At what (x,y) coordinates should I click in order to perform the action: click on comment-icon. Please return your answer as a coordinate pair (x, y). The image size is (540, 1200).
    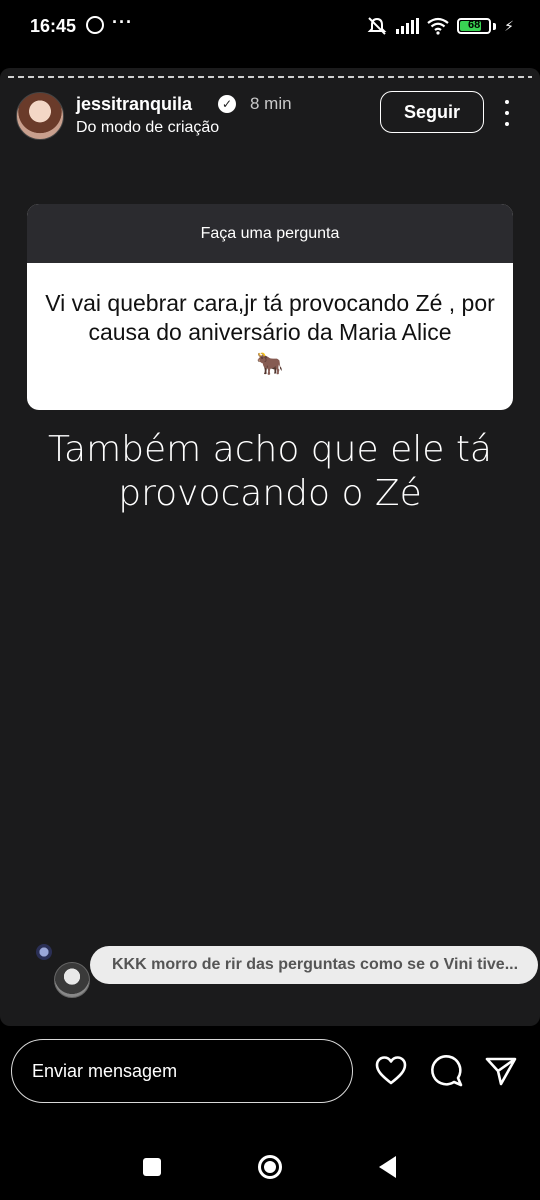
    Looking at the image, I should click on (447, 1071).